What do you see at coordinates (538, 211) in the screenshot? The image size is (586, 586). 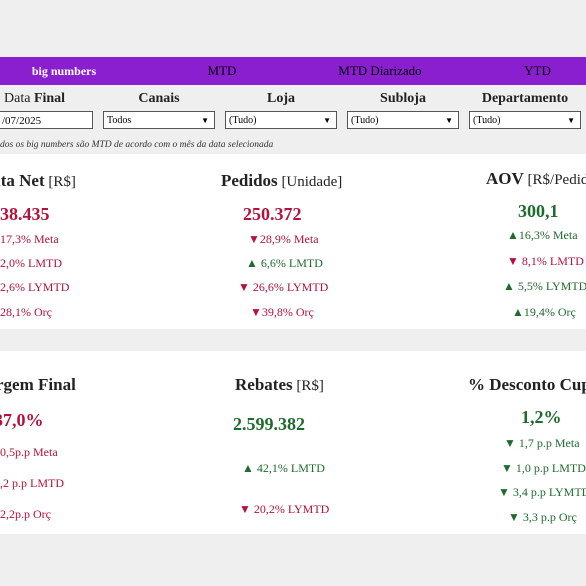 I see `aov-value: 300,1` at bounding box center [538, 211].